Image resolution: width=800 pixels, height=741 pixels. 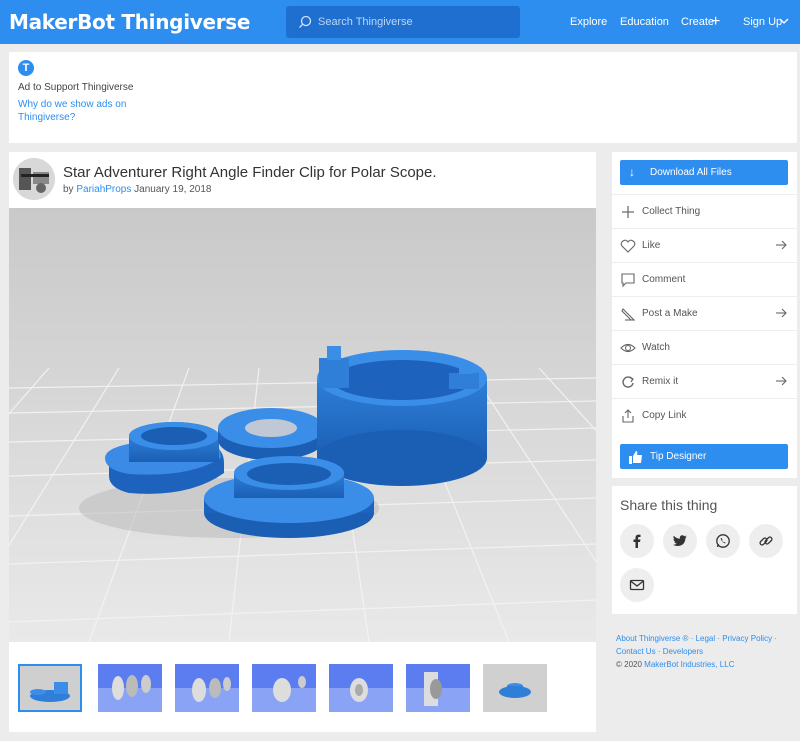 What do you see at coordinates (305, 21) in the screenshot?
I see `search-icon` at bounding box center [305, 21].